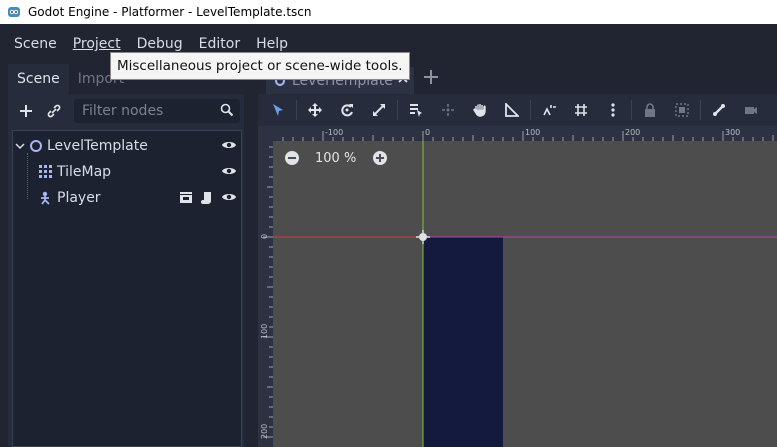 Image resolution: width=777 pixels, height=447 pixels. Describe the element at coordinates (682, 110) in the screenshot. I see `group-icon` at that location.